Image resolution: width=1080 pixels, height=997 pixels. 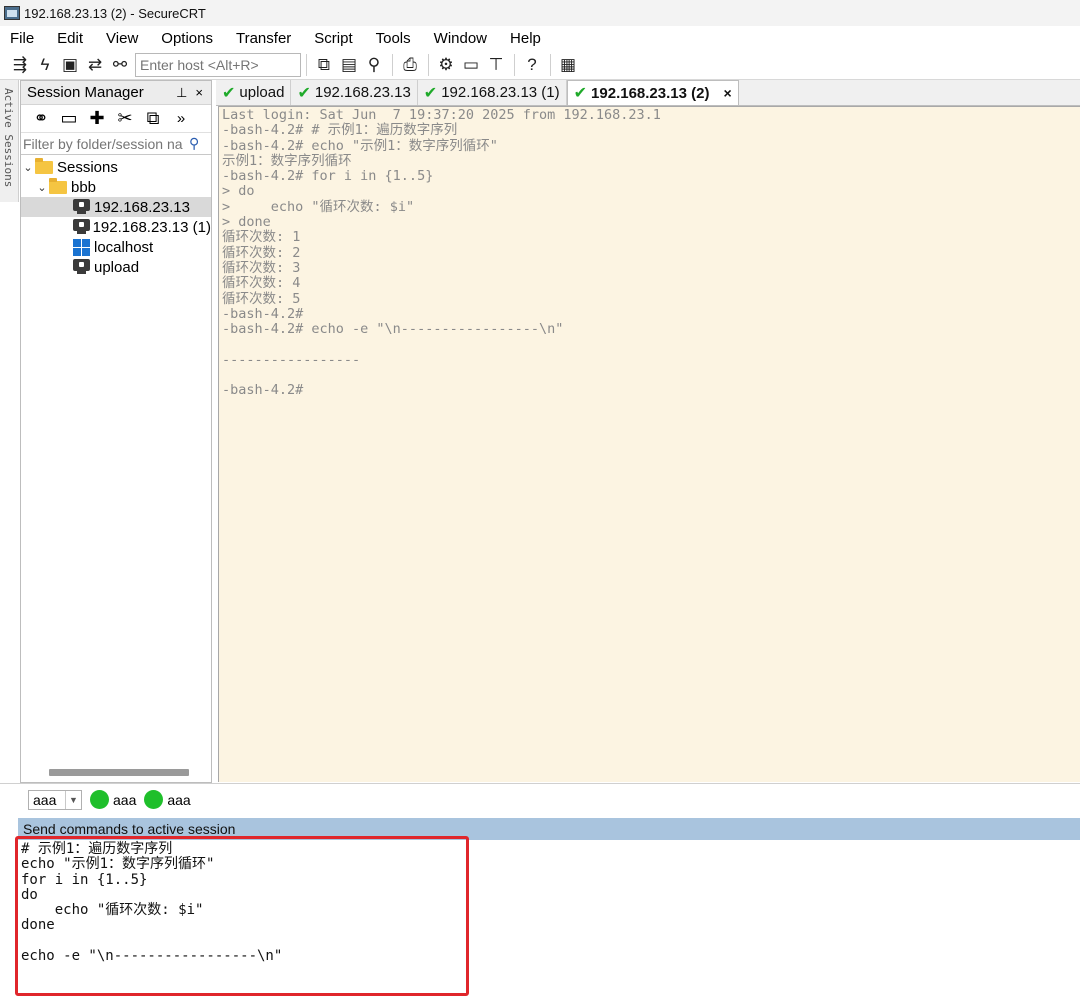 What do you see at coordinates (393, 38) in the screenshot?
I see `menu-tools: Tools` at bounding box center [393, 38].